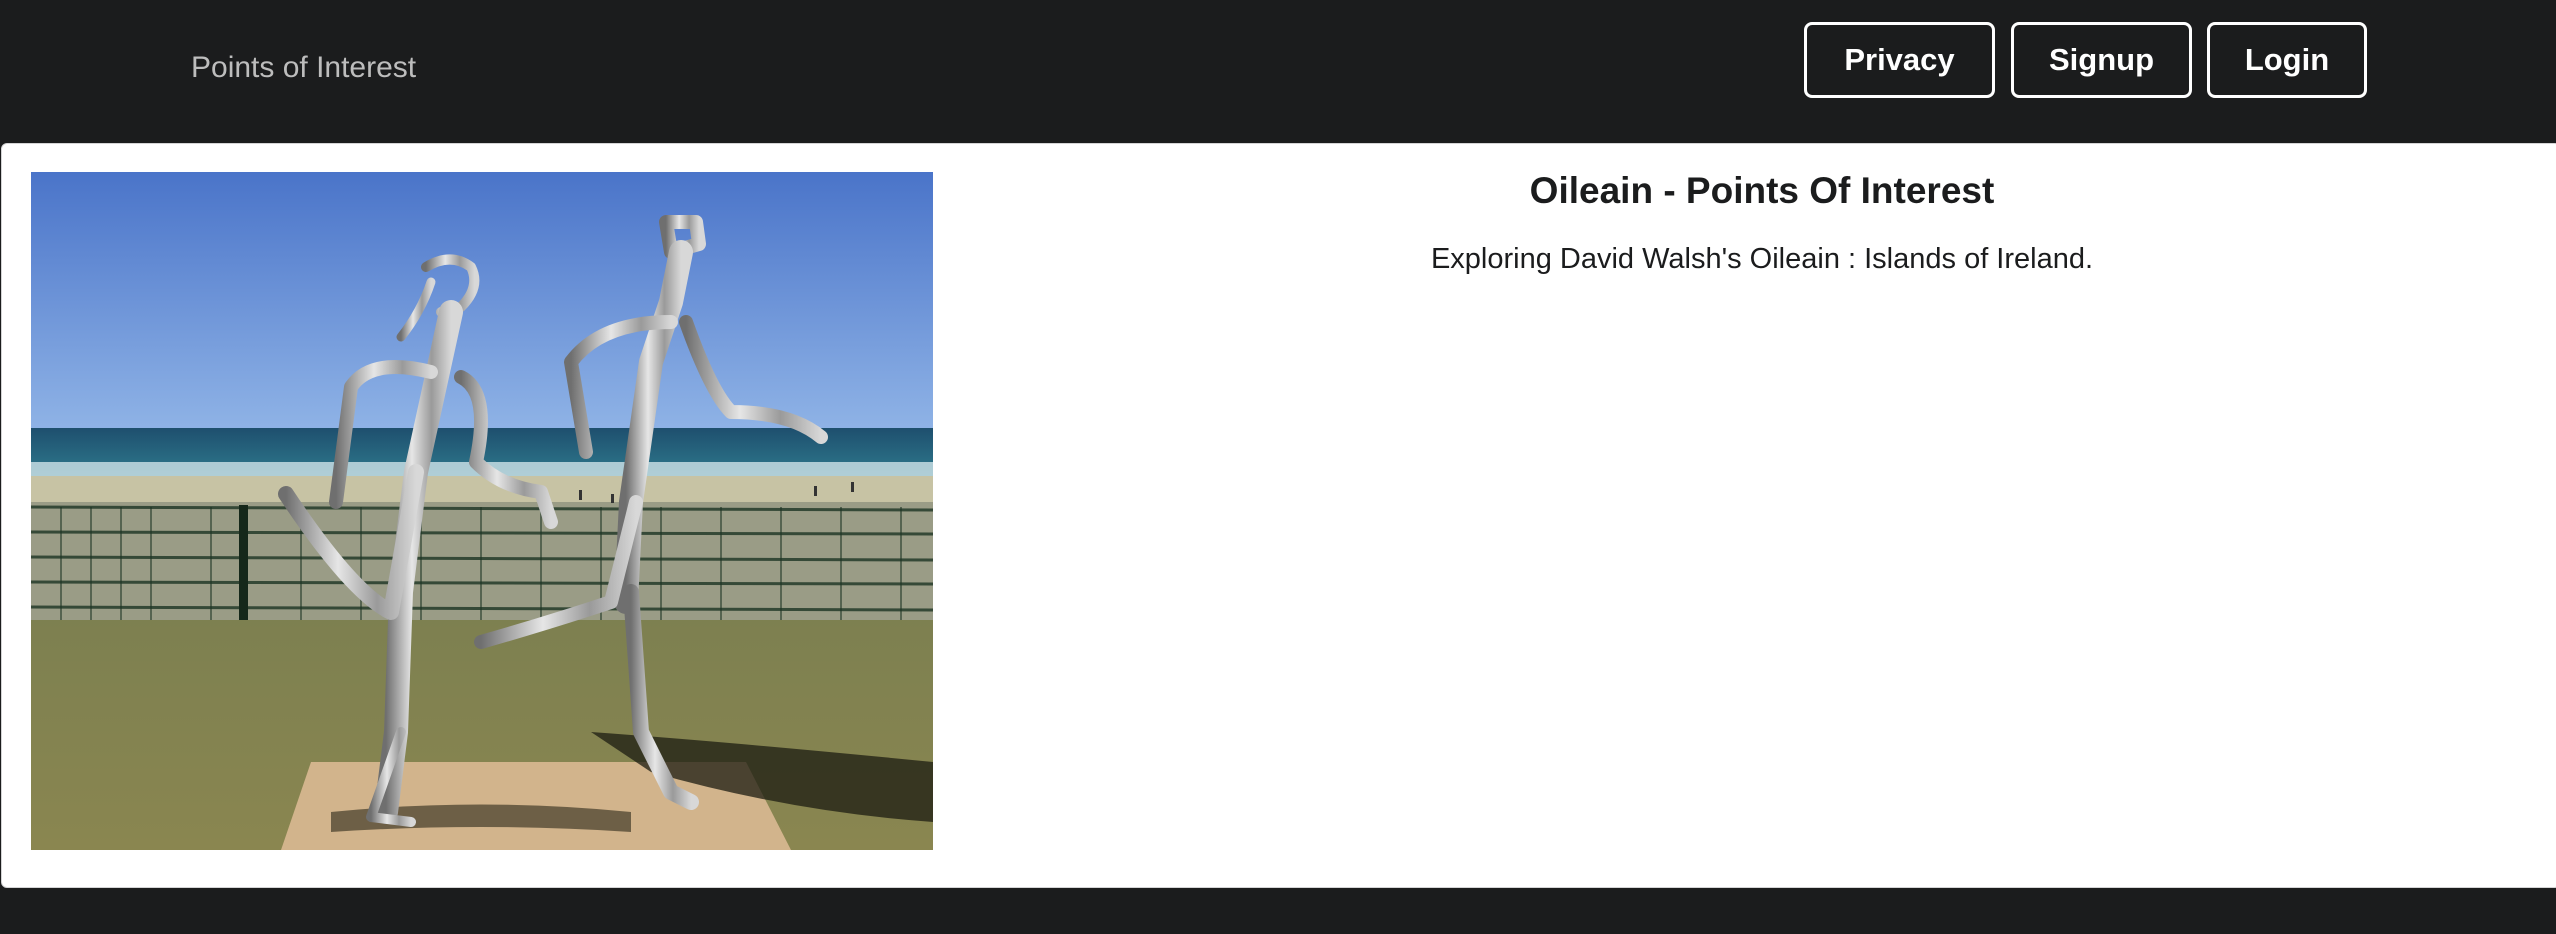 Image resolution: width=2556 pixels, height=934 pixels. I want to click on privacy-button: Privacy, so click(1899, 60).